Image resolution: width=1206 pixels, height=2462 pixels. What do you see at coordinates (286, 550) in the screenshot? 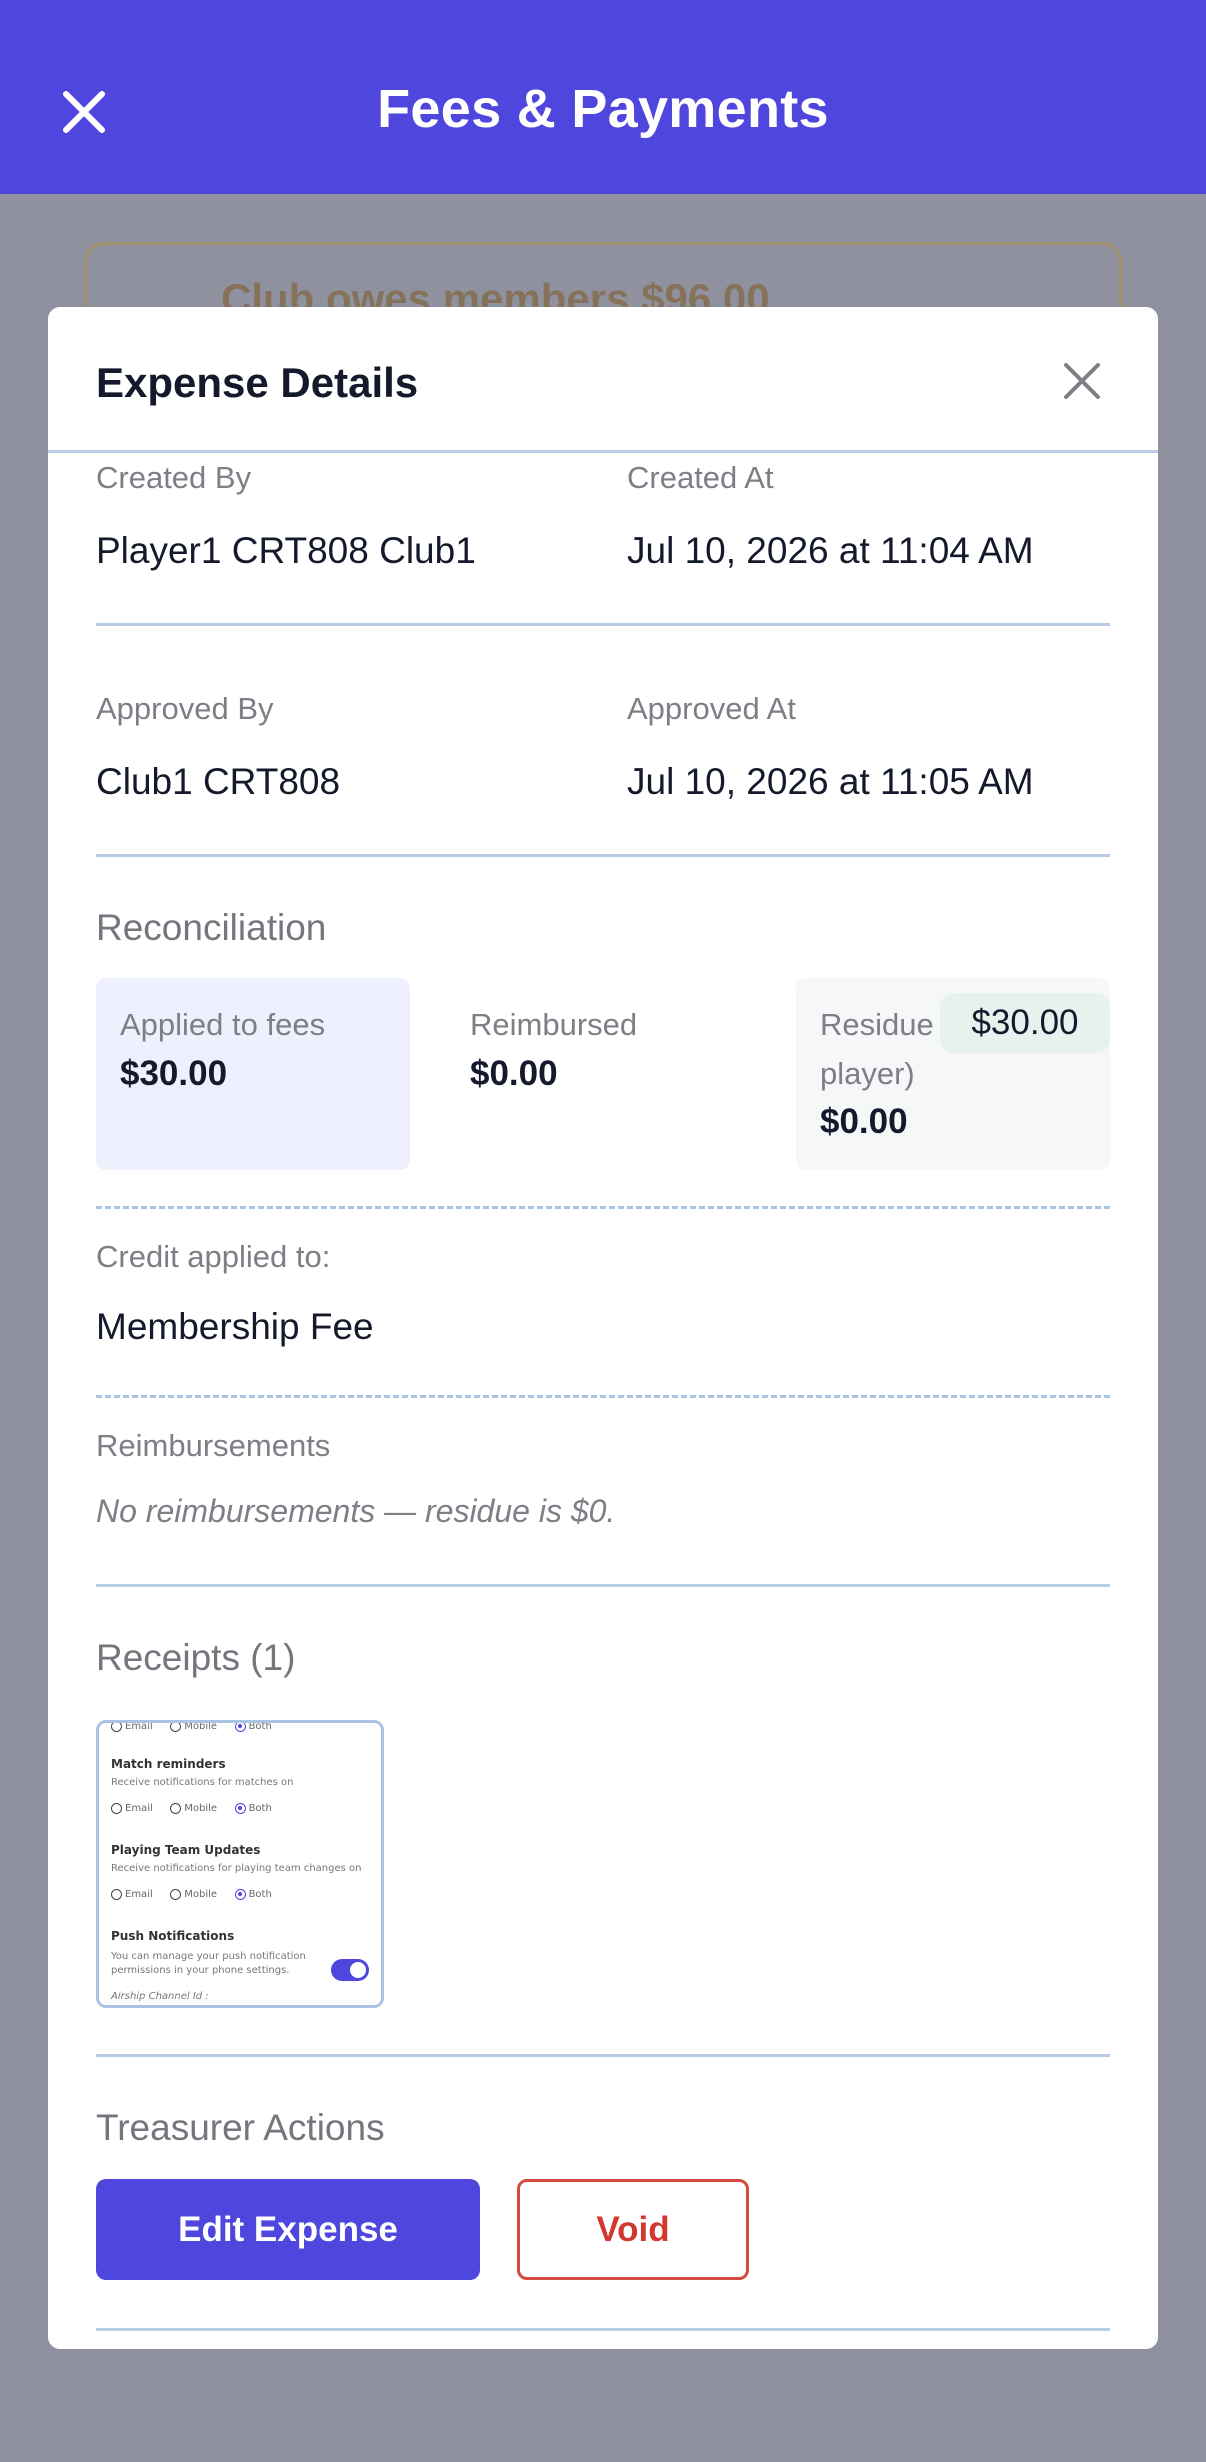
I see `created-by-value: Player1 CRT808 Club1` at bounding box center [286, 550].